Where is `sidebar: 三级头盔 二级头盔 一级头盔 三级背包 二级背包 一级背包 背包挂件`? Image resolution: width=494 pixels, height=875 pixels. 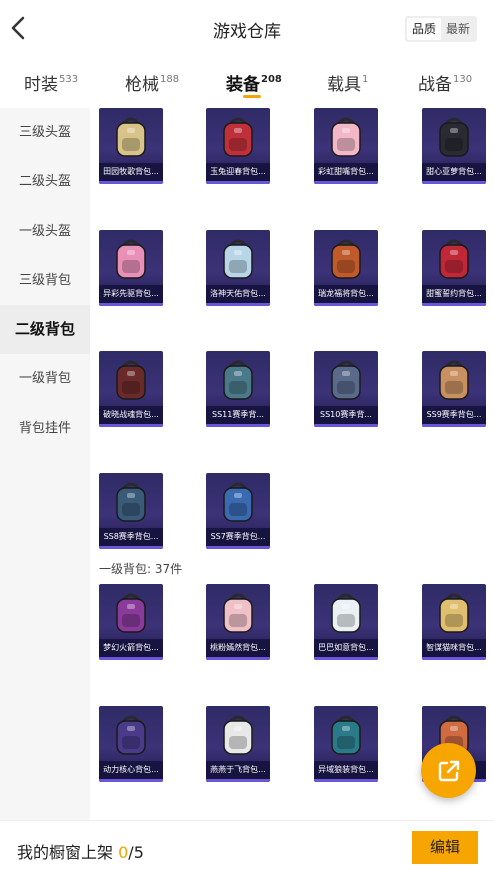
sidebar: 三级头盔 二级头盔 一级头盔 三级背包 二级背包 一级背包 背包挂件 is located at coordinates (45, 464).